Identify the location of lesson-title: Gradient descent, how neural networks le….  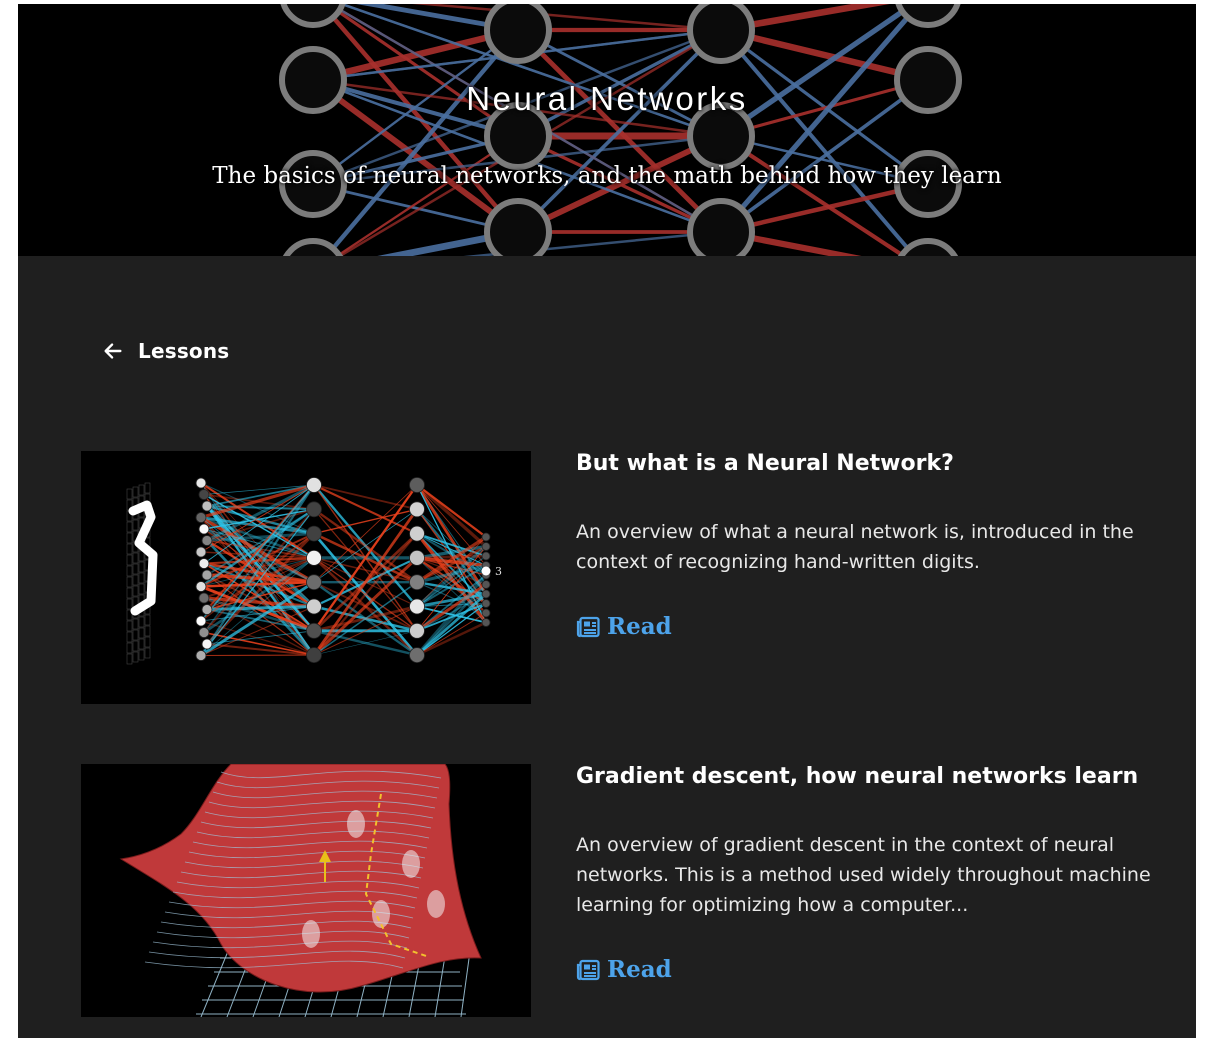
(857, 776).